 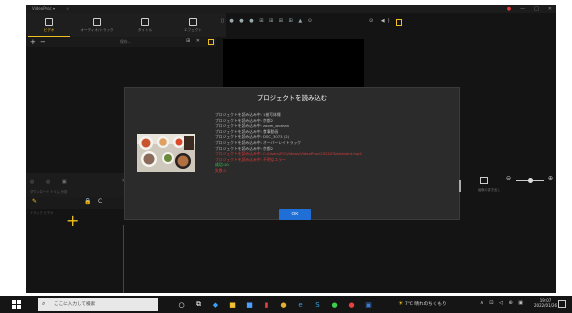 I want to click on chrome-icon: ●, so click(x=283, y=305).